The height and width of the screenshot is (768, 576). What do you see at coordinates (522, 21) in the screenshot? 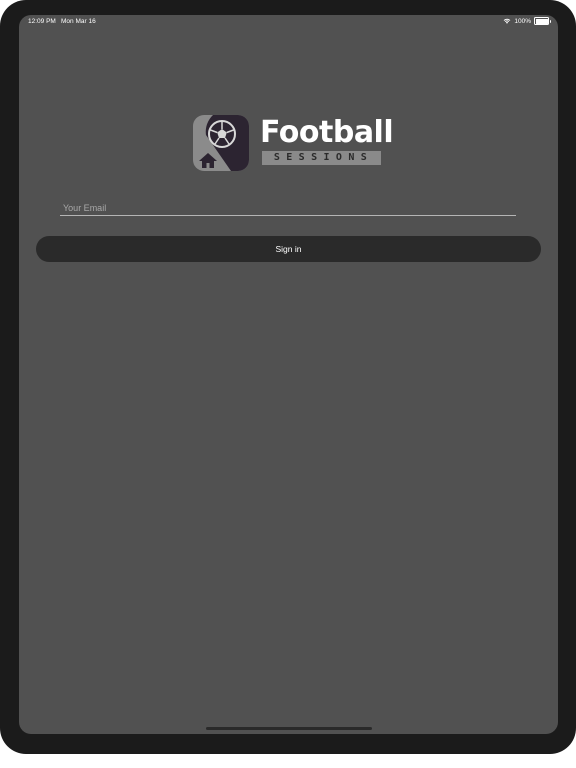
I see `battery-percent: 100%` at bounding box center [522, 21].